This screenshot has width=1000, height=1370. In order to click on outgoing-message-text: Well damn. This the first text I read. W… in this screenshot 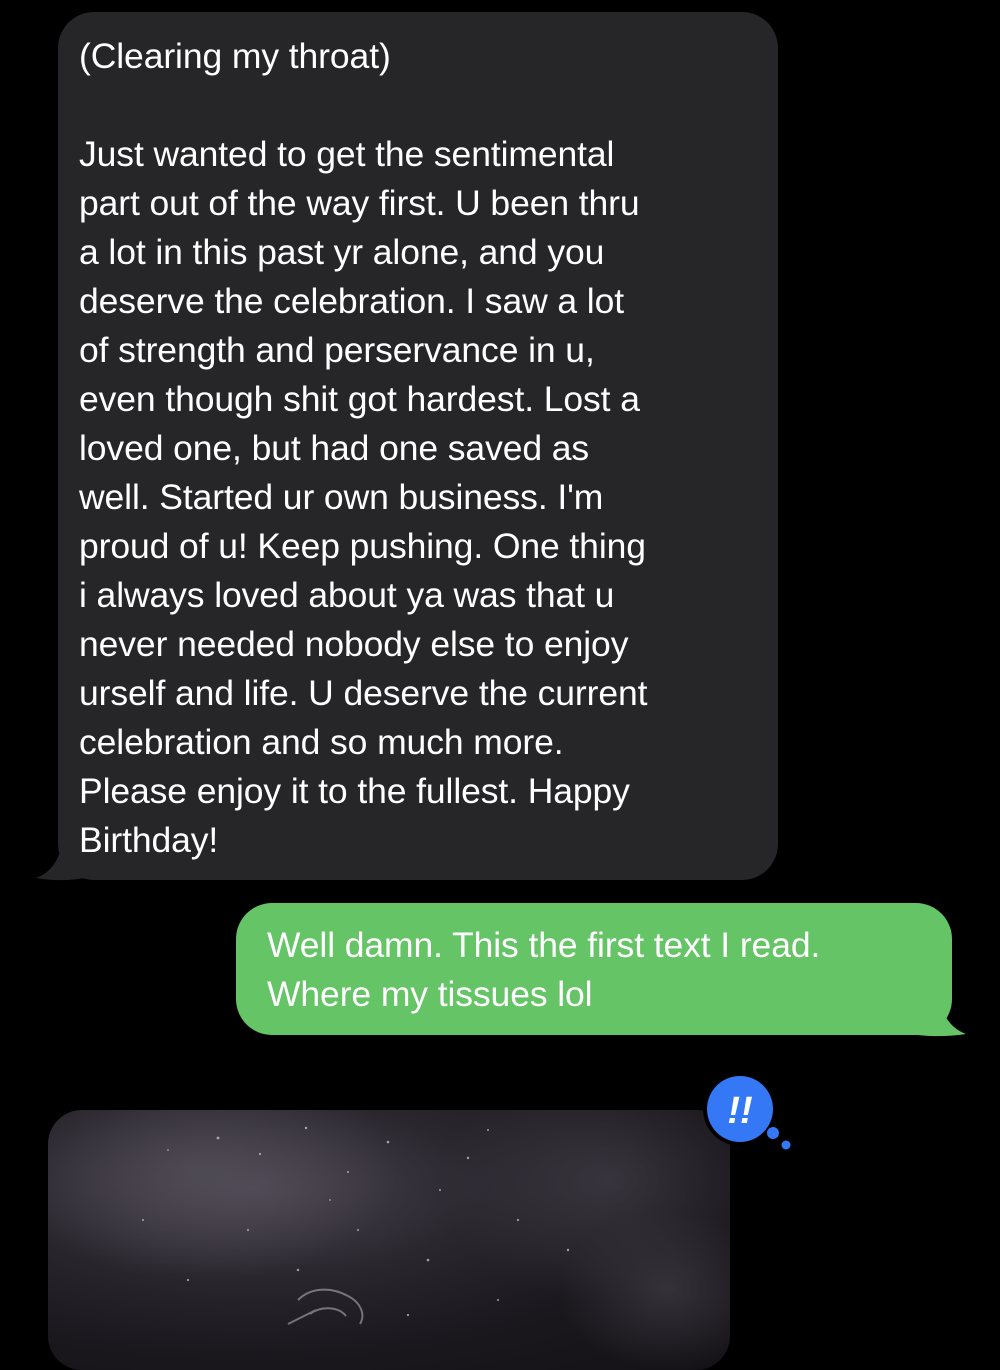, I will do `click(544, 969)`.